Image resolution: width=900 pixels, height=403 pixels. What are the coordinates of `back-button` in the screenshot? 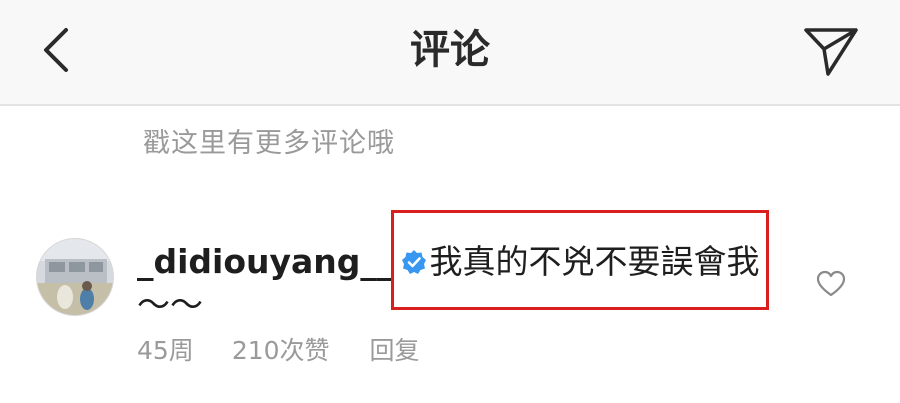 It's located at (58, 50).